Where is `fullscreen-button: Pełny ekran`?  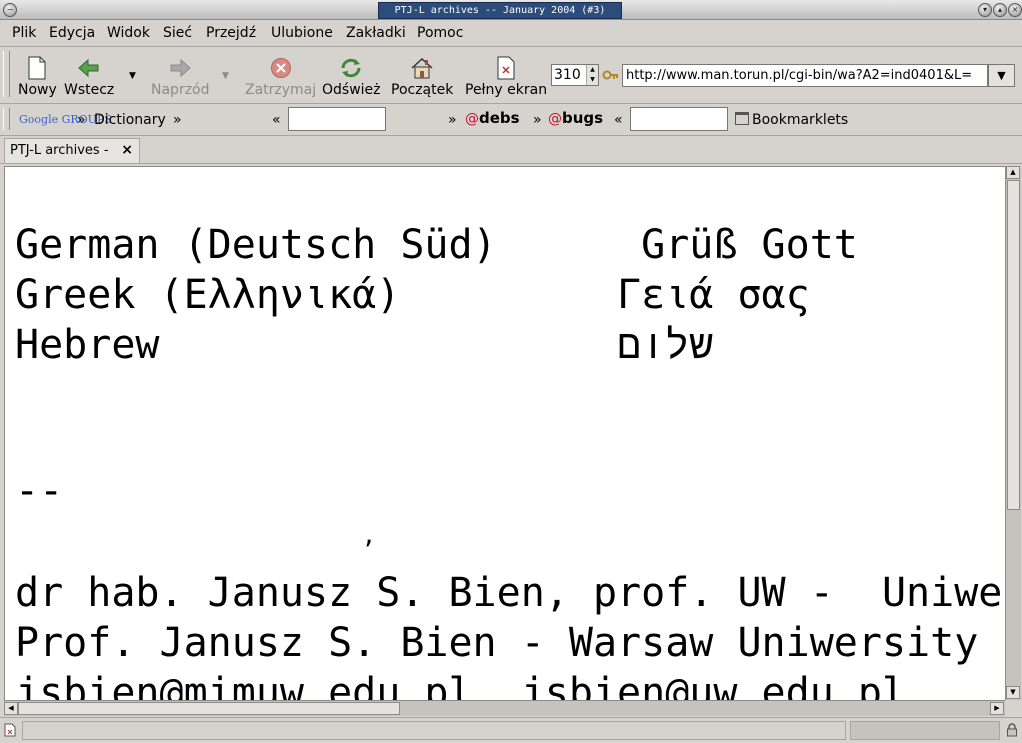
fullscreen-button: Pełny ekran is located at coordinates (506, 77).